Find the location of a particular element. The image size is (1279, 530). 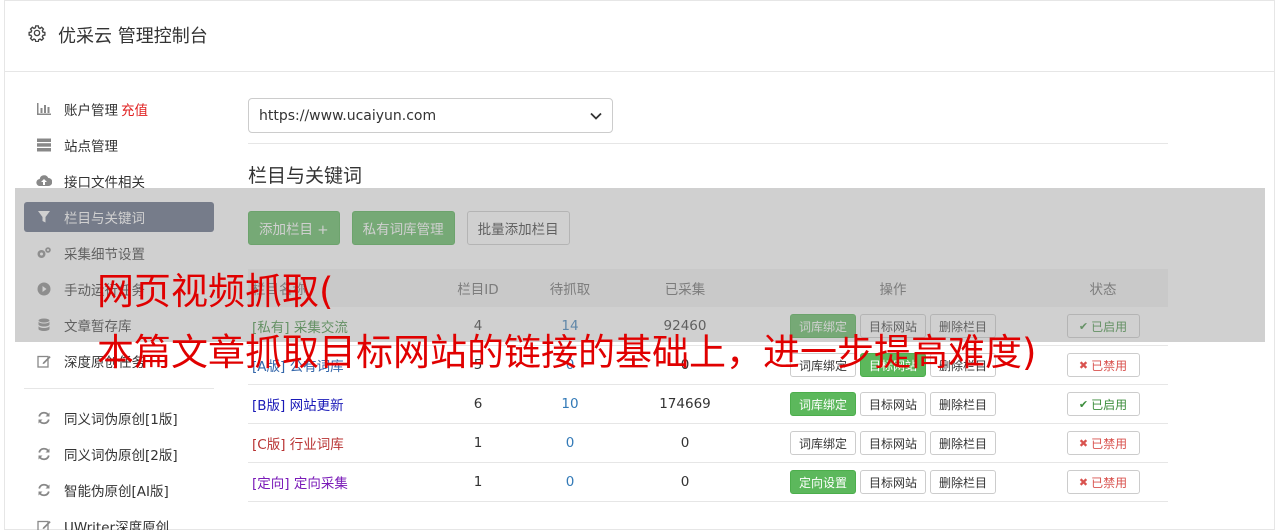

sidebar-item-label: 同义词伪原创[2版] is located at coordinates (121, 456).